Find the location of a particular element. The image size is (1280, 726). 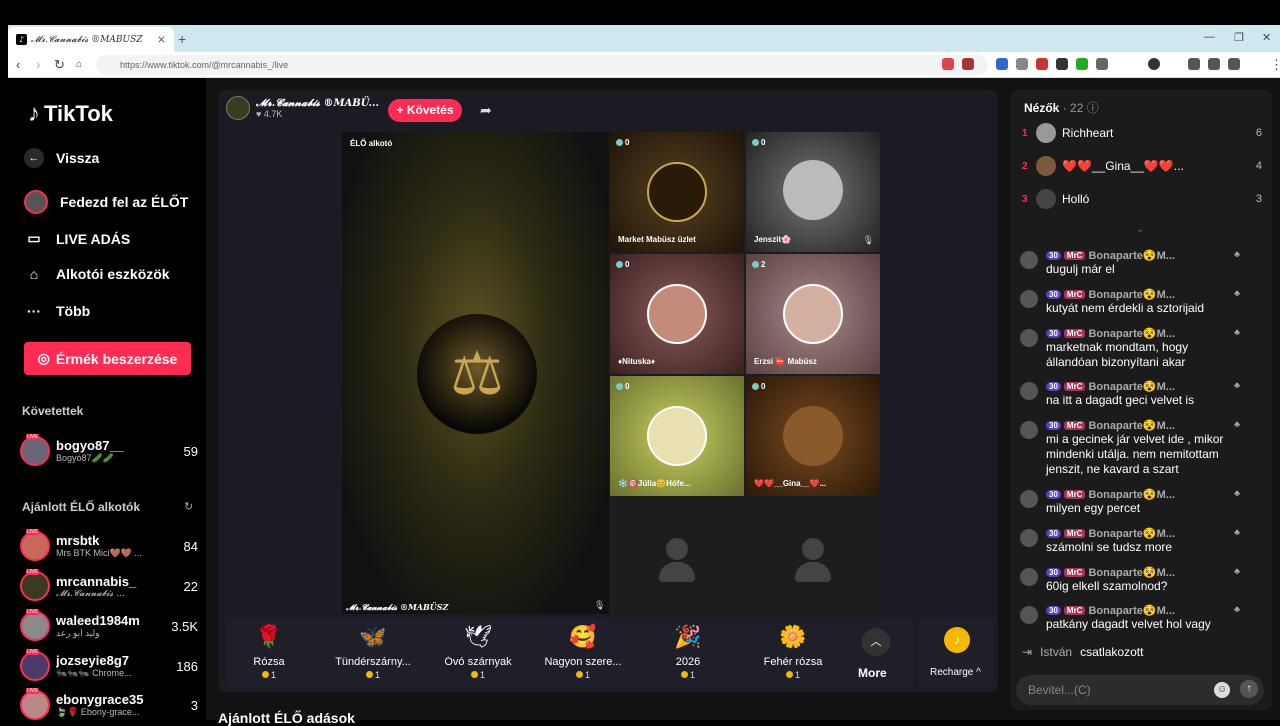

brave-shield-icon is located at coordinates (948, 64).